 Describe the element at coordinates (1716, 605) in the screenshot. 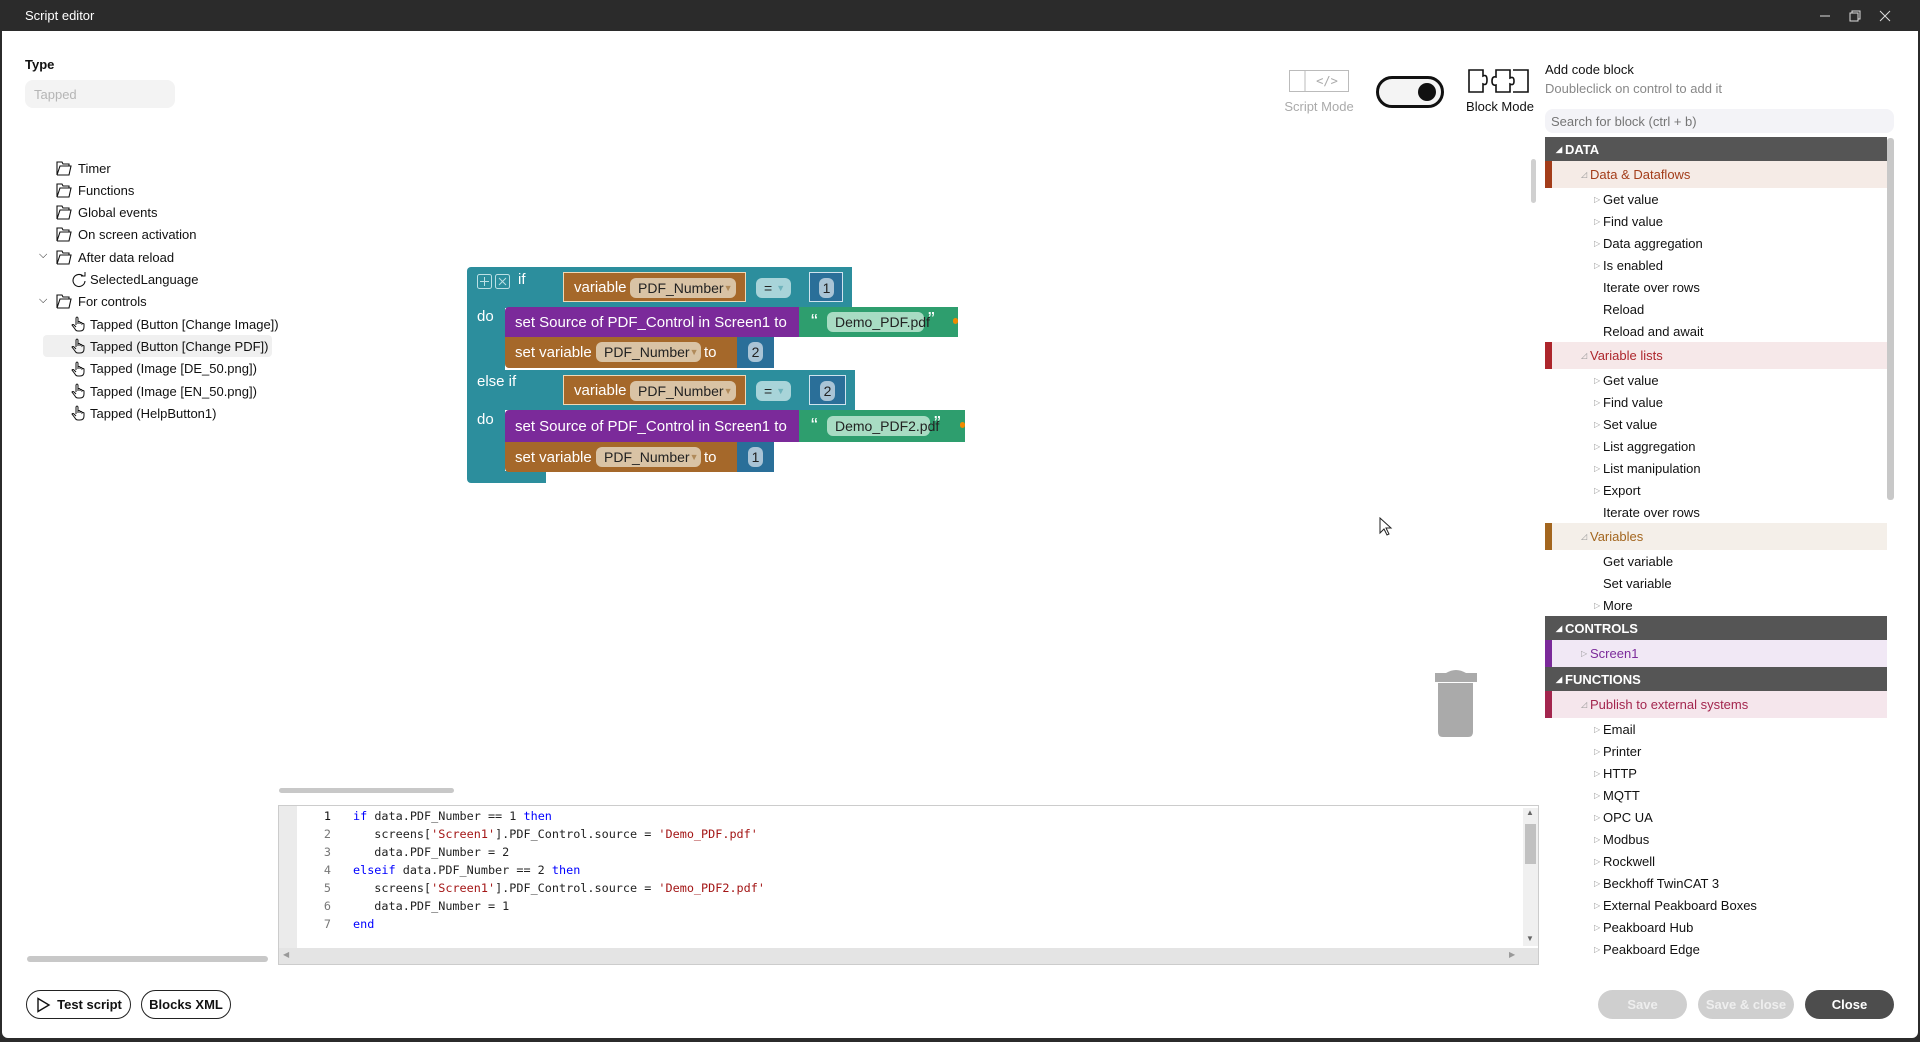

I see `palette-item: ▷ More` at that location.